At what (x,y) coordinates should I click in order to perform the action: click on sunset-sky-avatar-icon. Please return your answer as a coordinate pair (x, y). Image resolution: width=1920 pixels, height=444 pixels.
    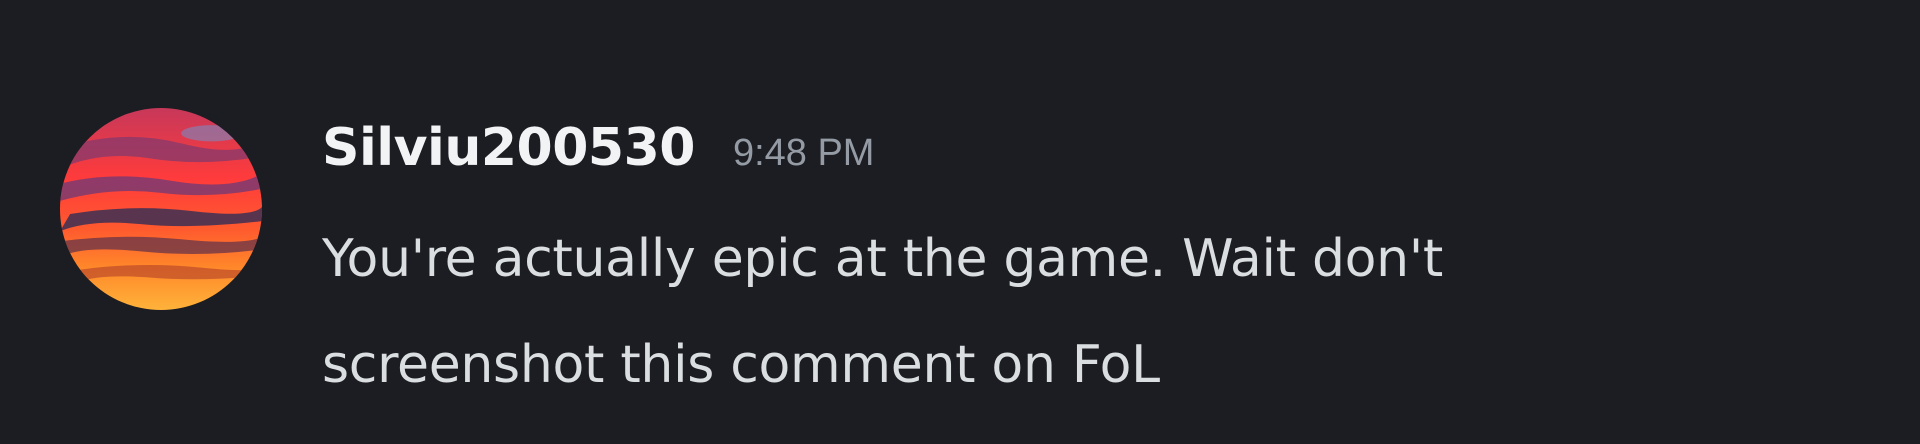
    Looking at the image, I should click on (161, 209).